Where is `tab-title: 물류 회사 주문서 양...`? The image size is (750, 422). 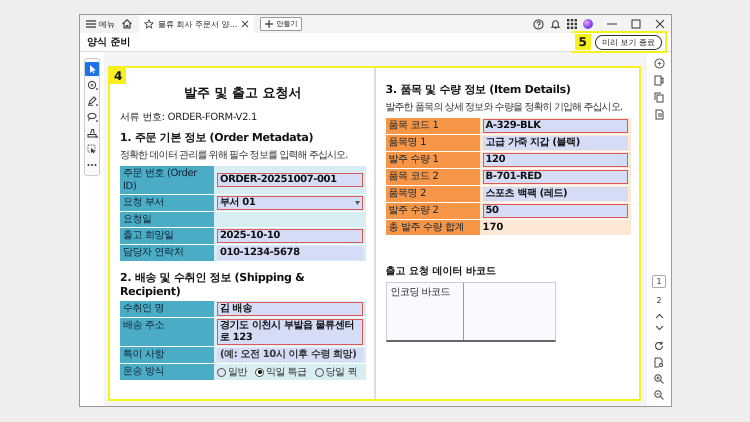
tab-title: 물류 회사 주문서 양... is located at coordinates (198, 24).